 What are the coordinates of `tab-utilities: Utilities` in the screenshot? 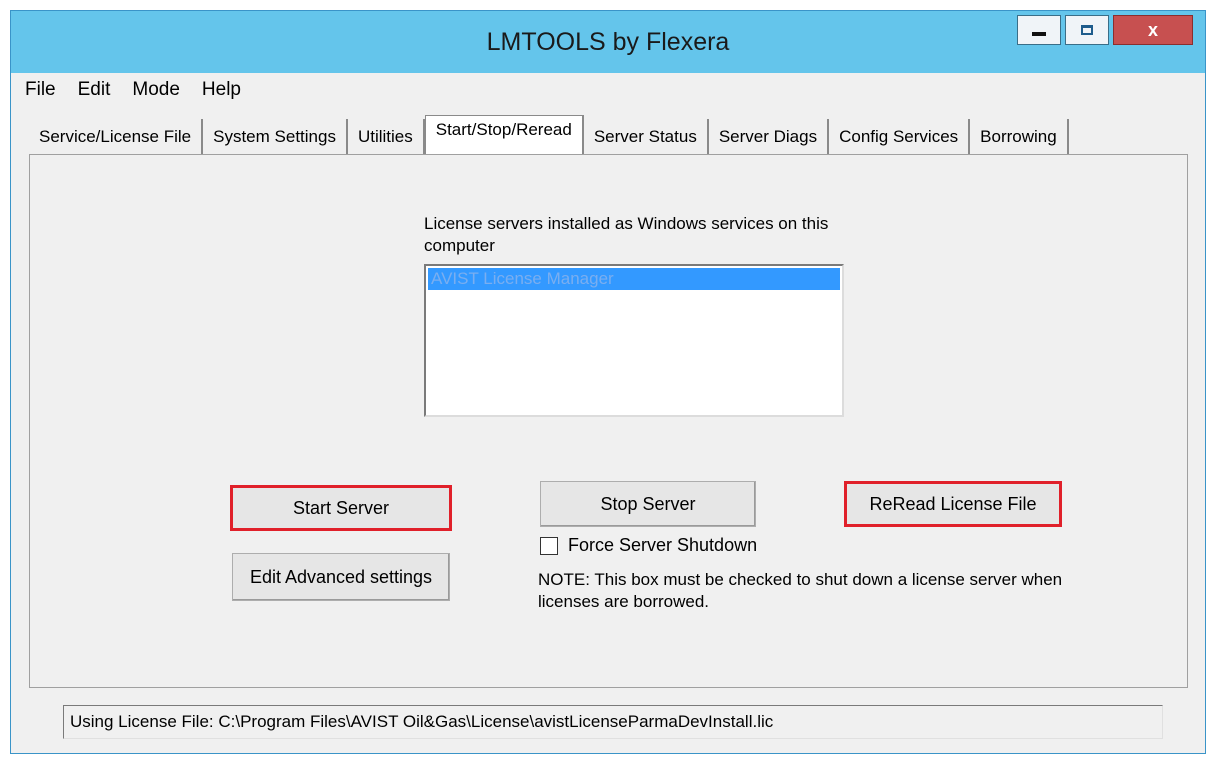 It's located at (386, 137).